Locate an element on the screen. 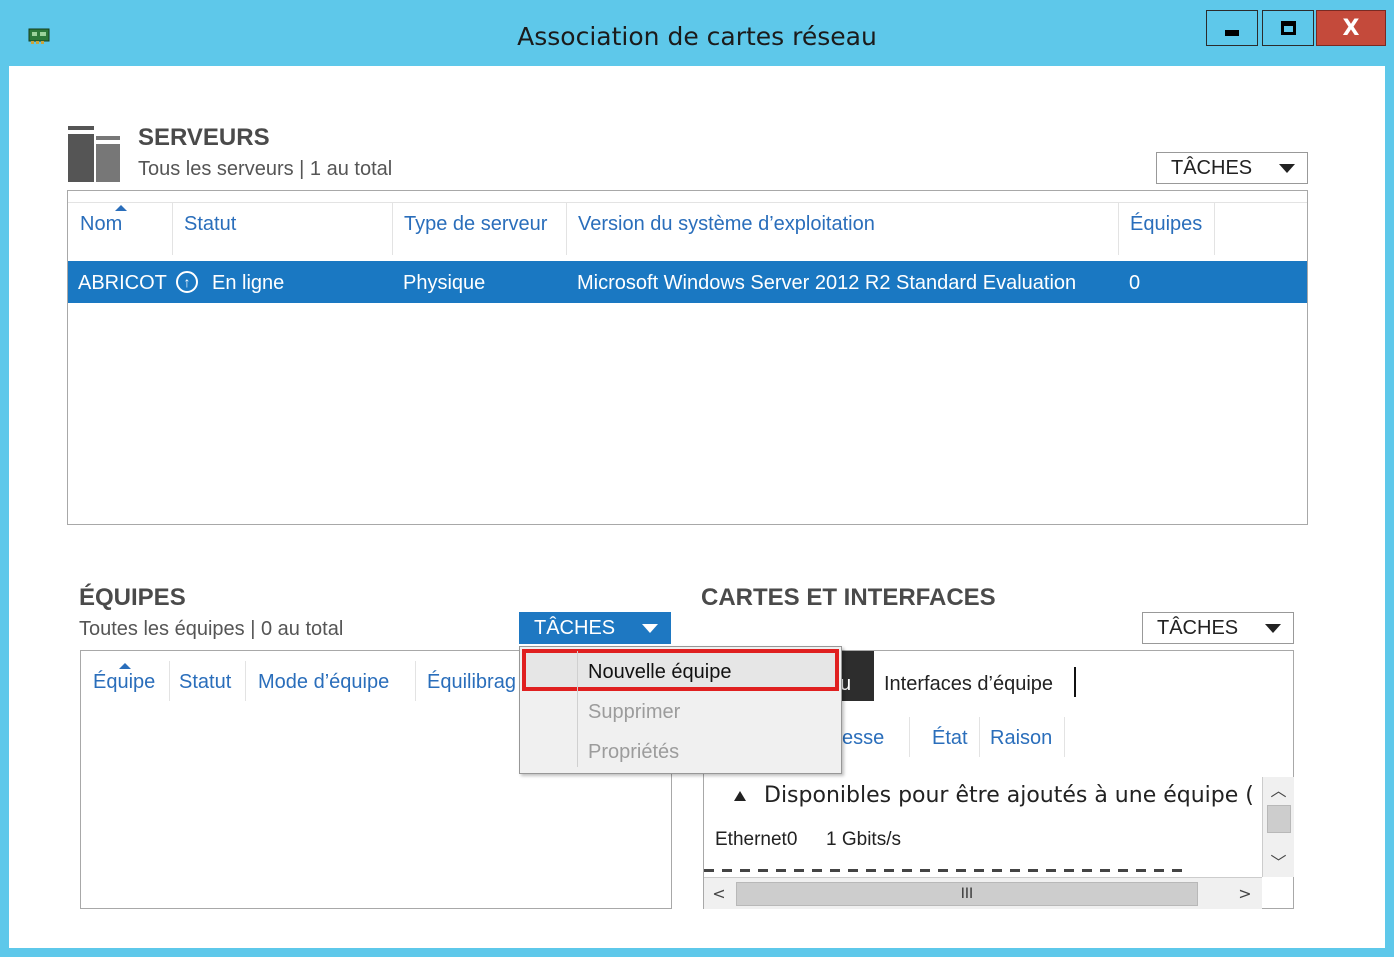 The image size is (1394, 957). minimize-icon is located at coordinates (1232, 33).